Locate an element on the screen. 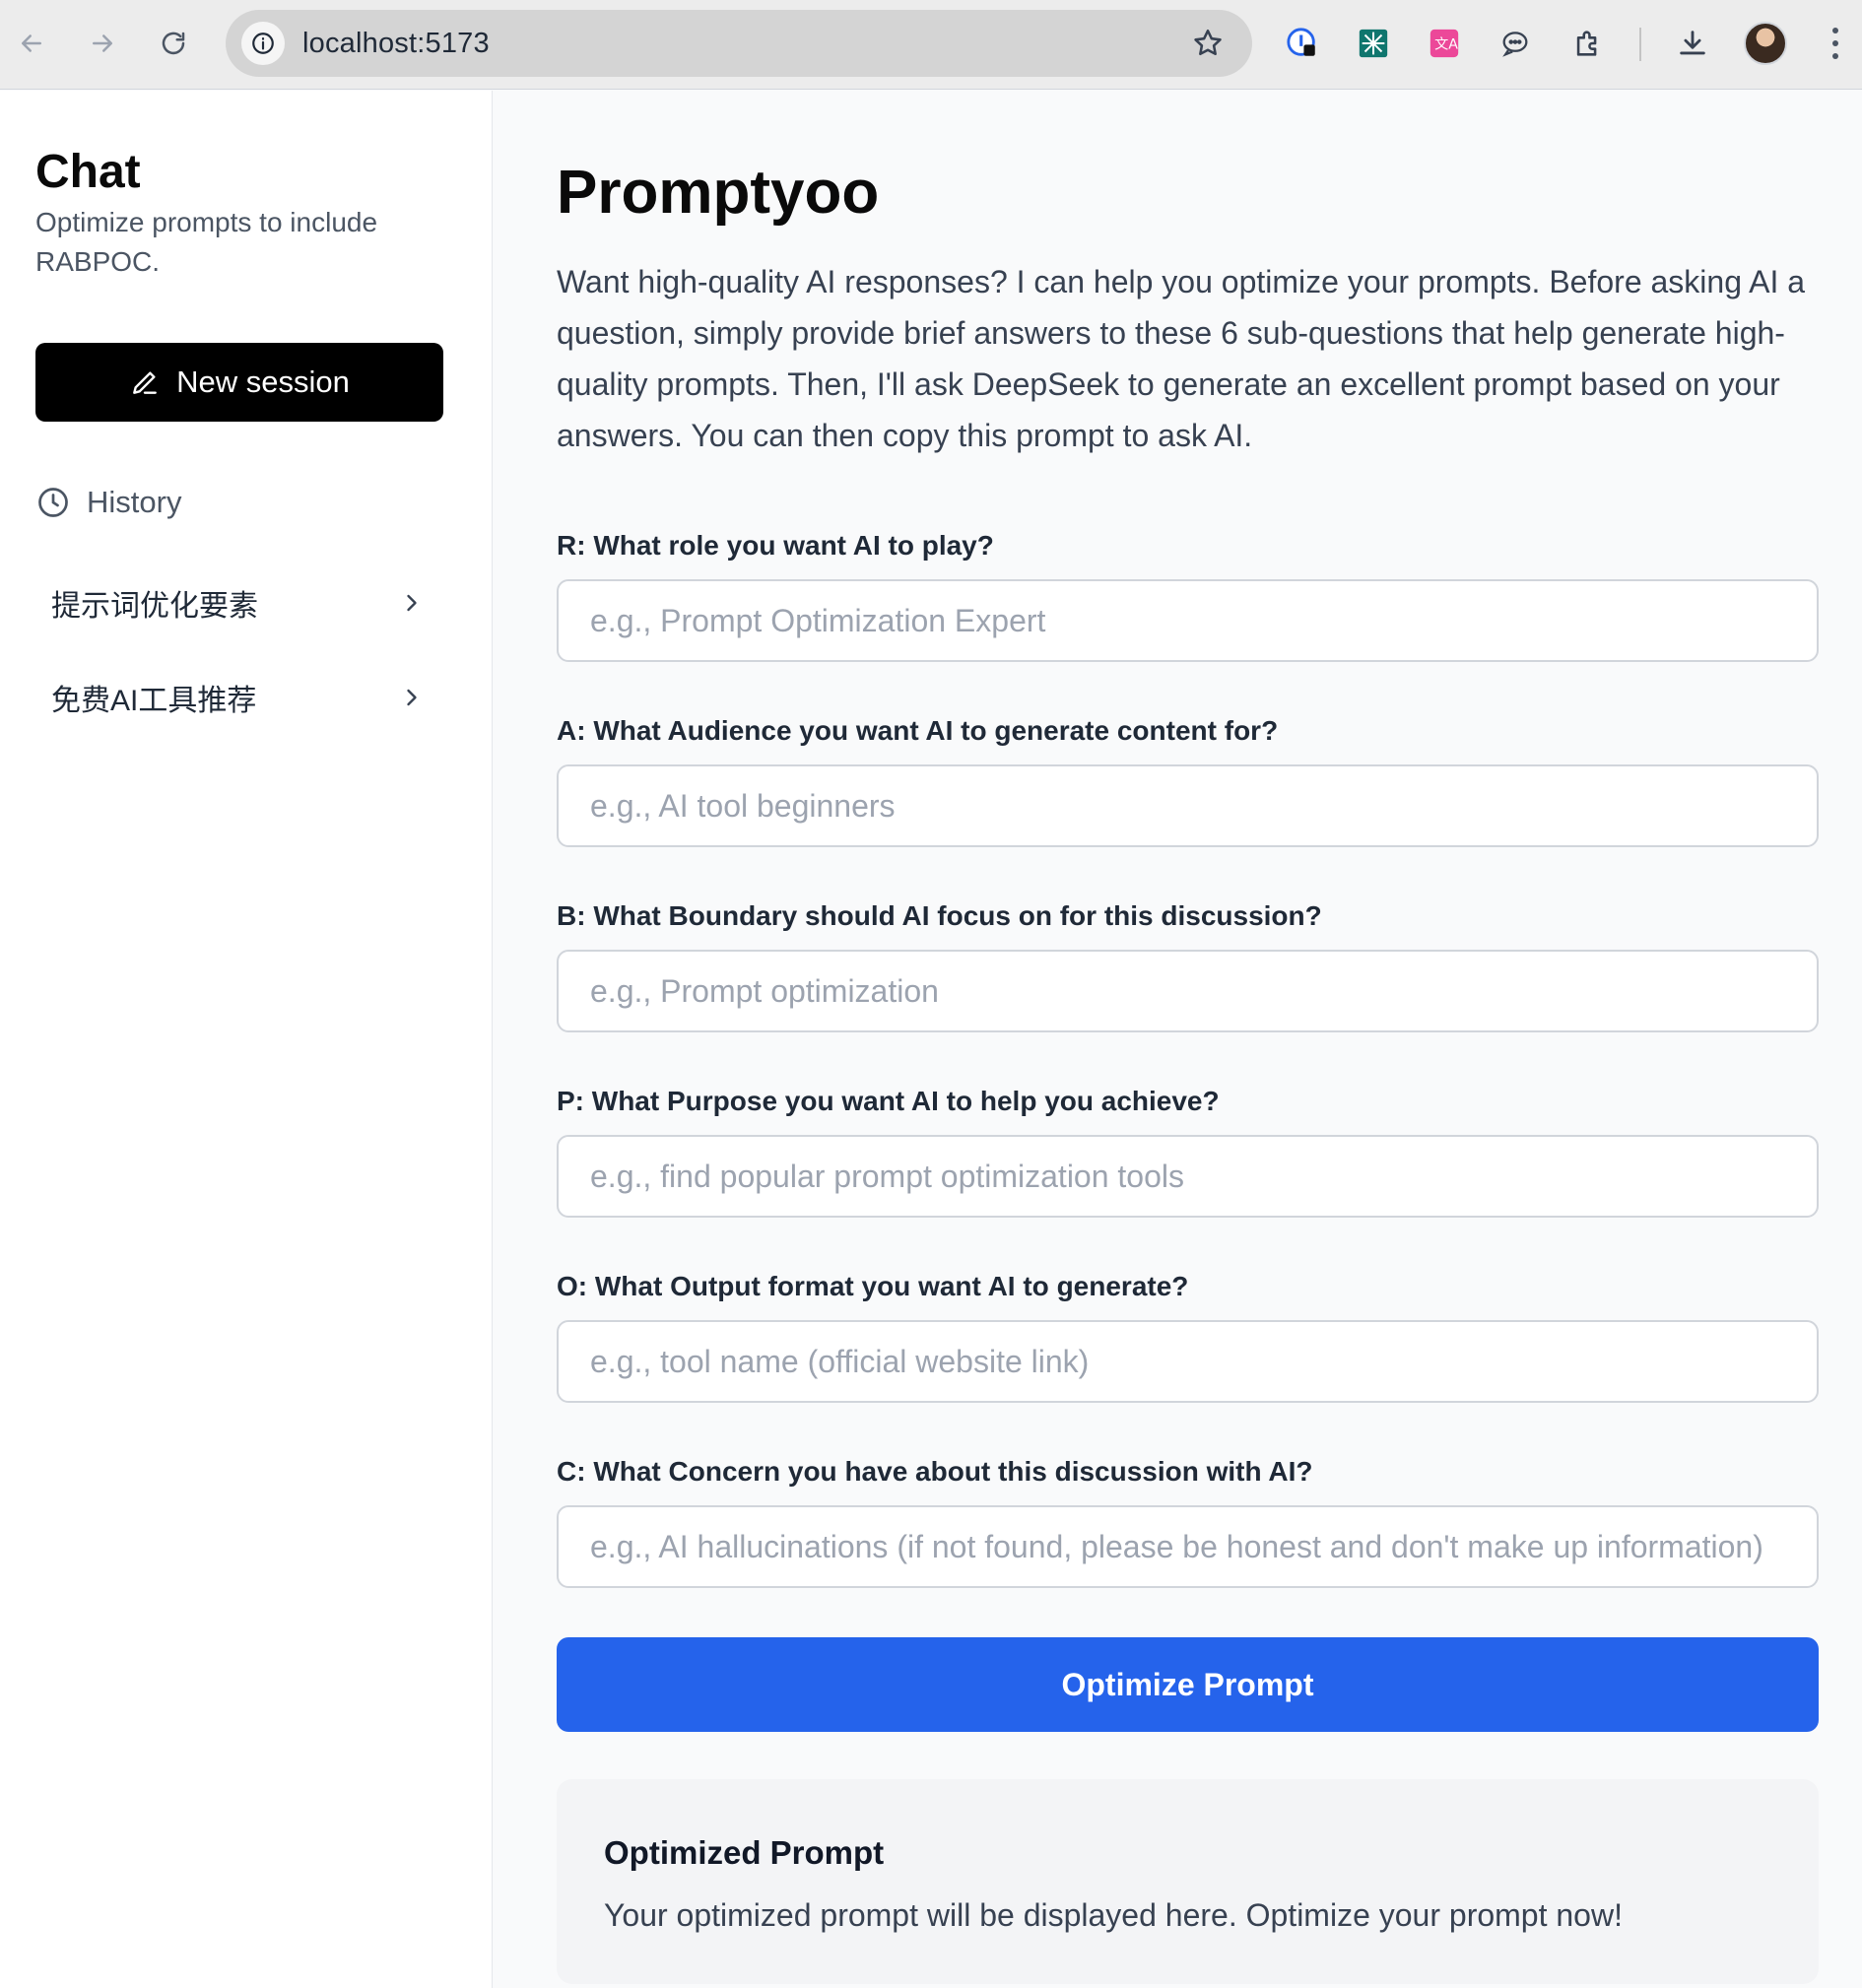  optimize-prompt-button: Optimize Prompt is located at coordinates (1188, 1685).